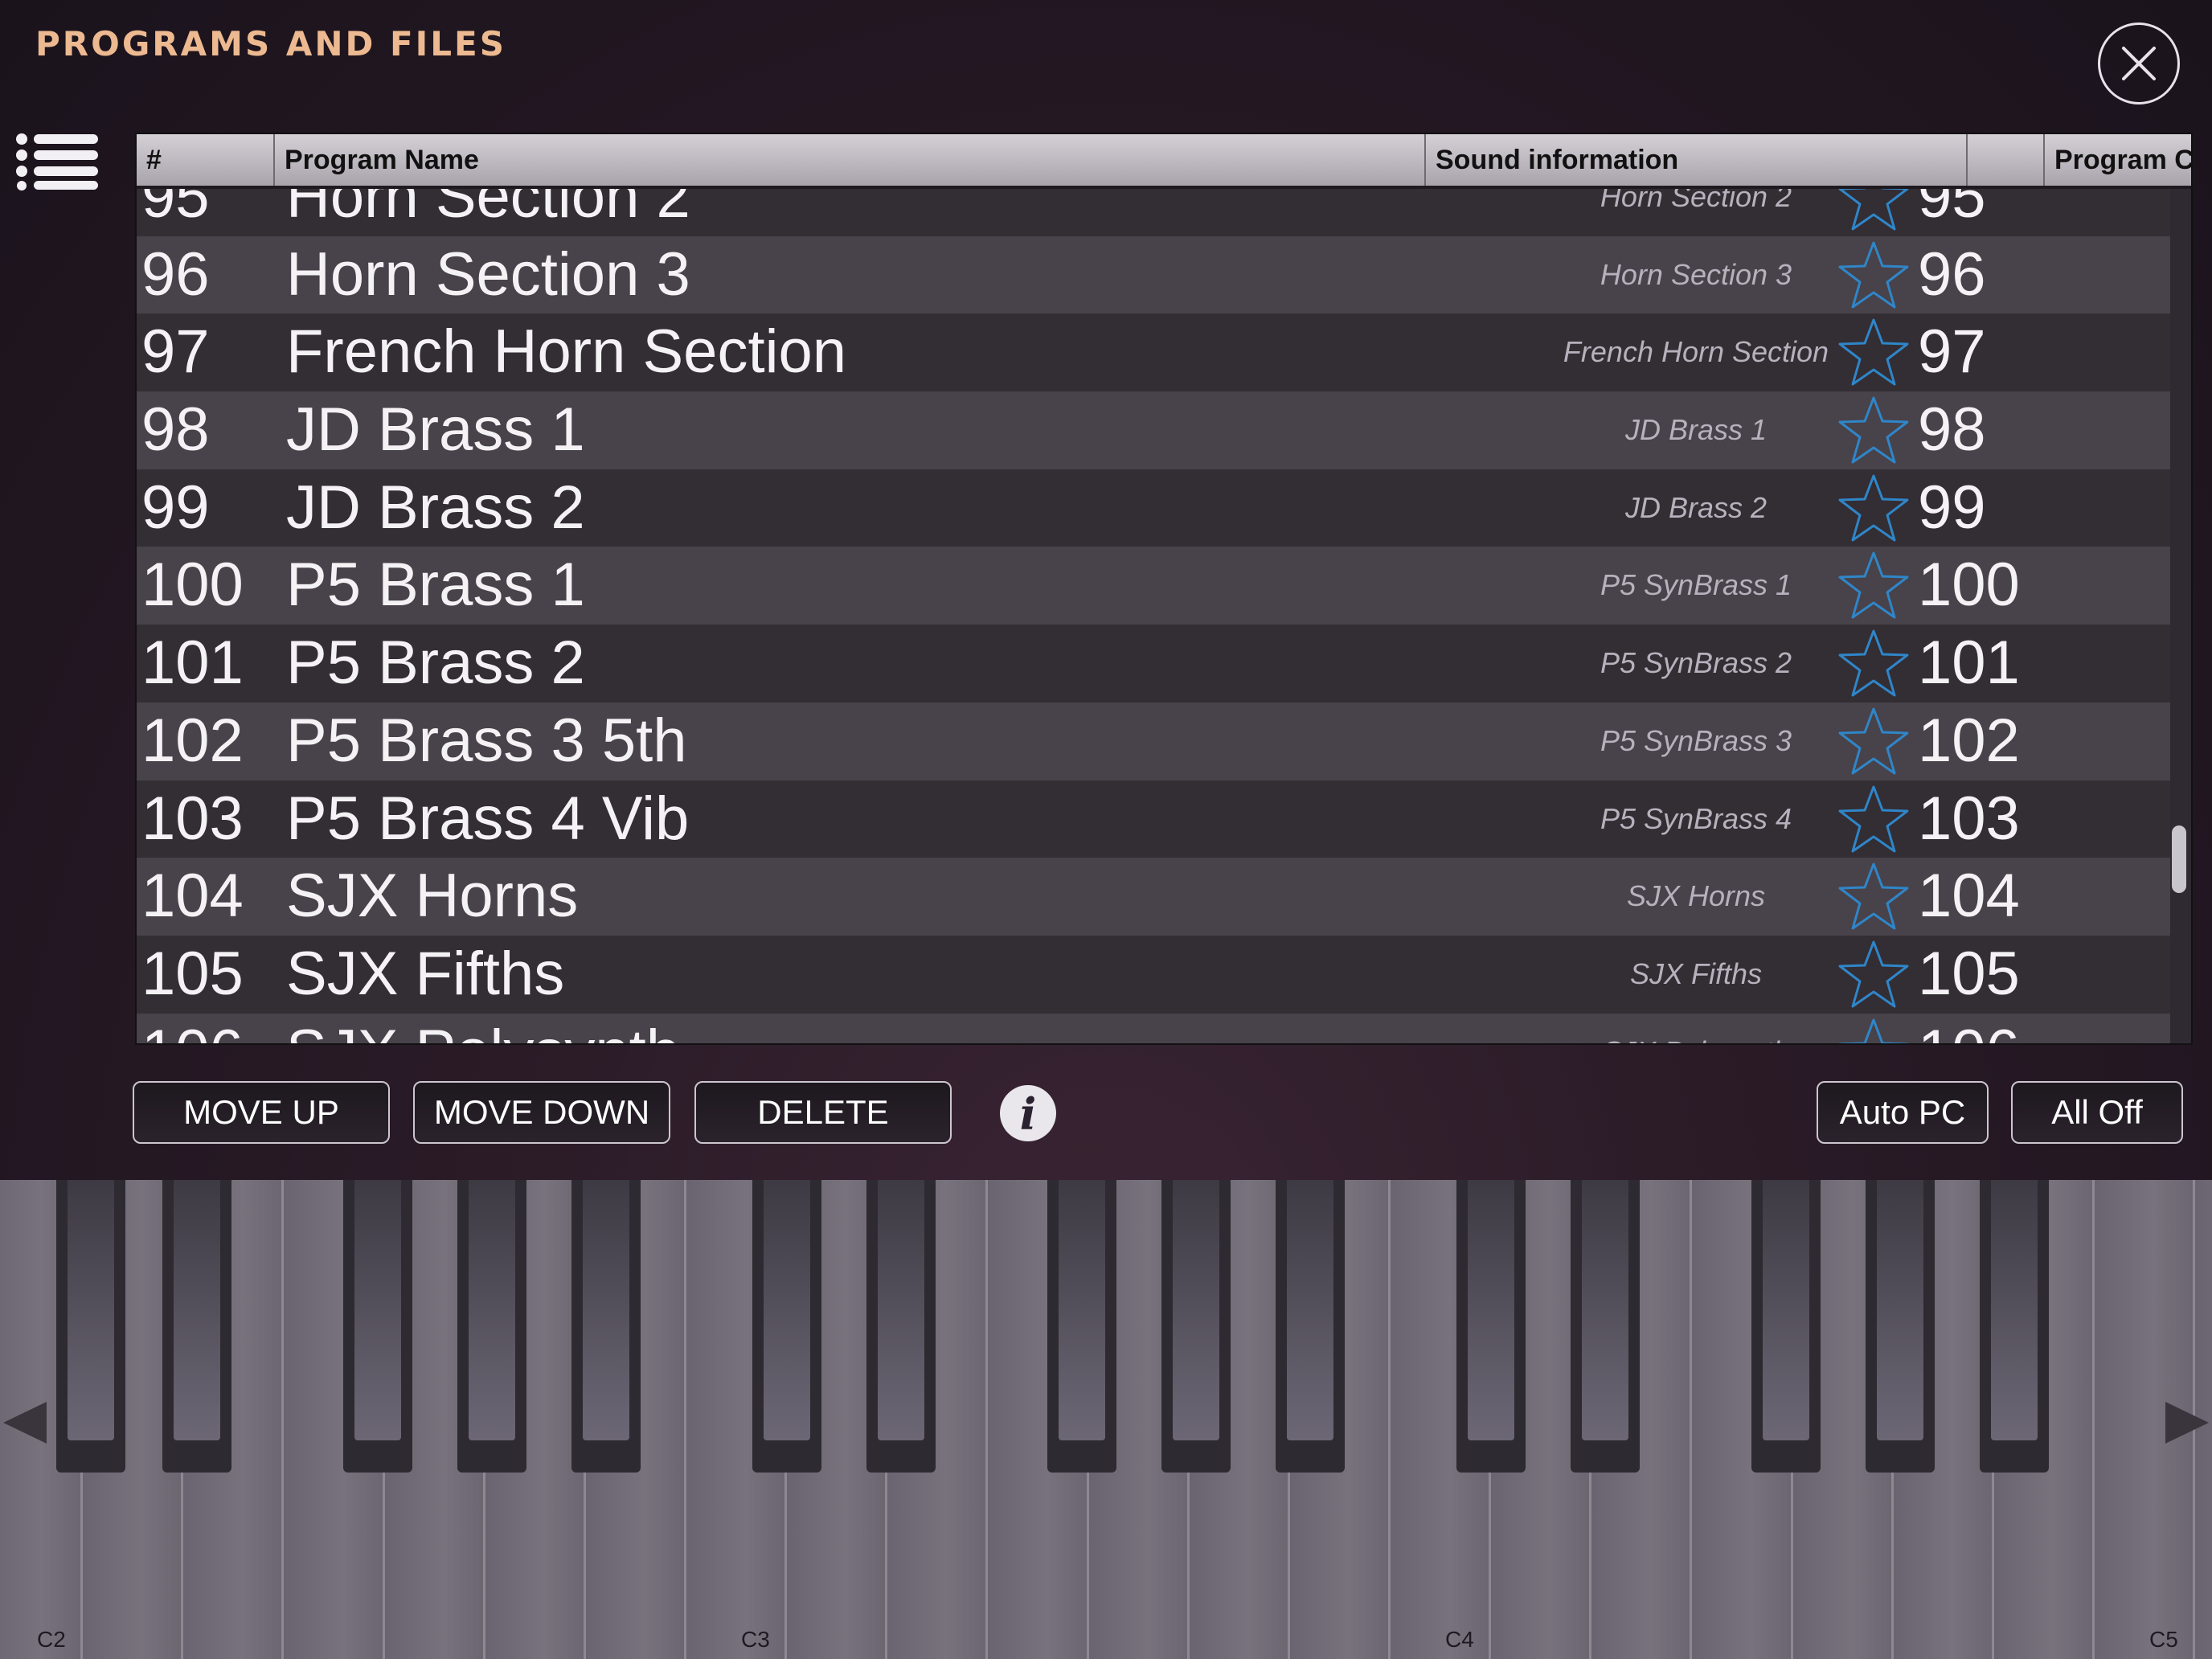 The height and width of the screenshot is (1659, 2212). What do you see at coordinates (850, 160) in the screenshot?
I see `column-header-program-name: Program Name` at bounding box center [850, 160].